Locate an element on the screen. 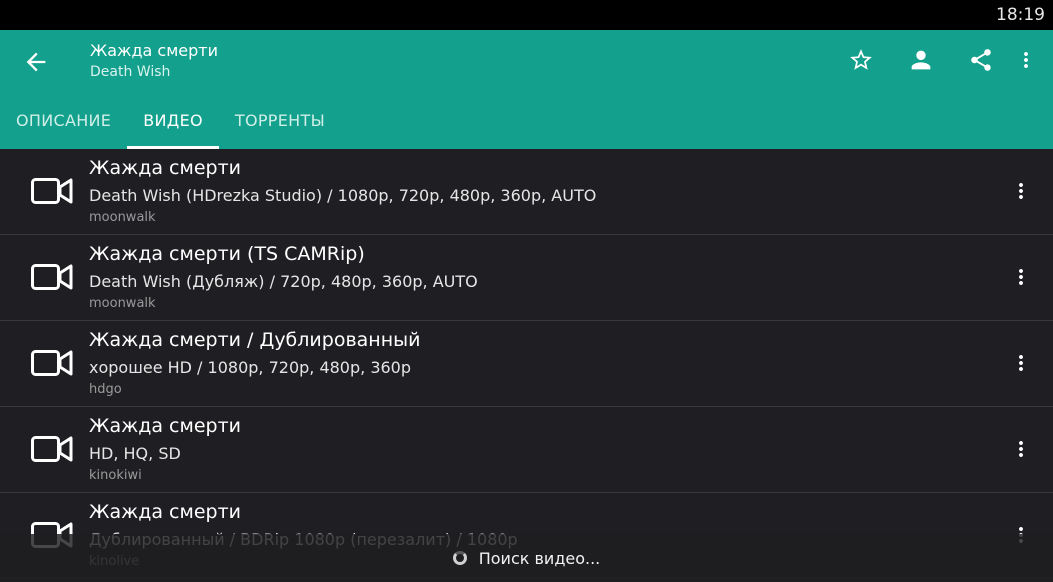 The height and width of the screenshot is (582, 1053). app-bar-actions is located at coordinates (936, 60).